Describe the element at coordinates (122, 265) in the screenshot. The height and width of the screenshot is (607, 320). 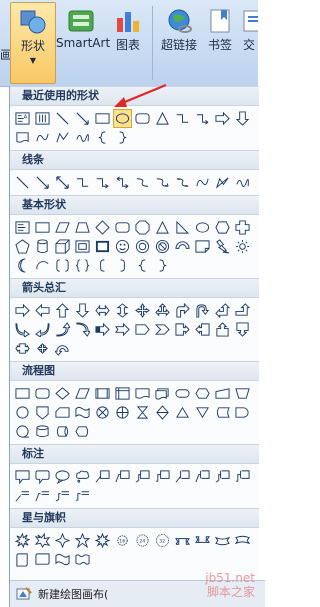
I see `right-bracket-shape` at that location.